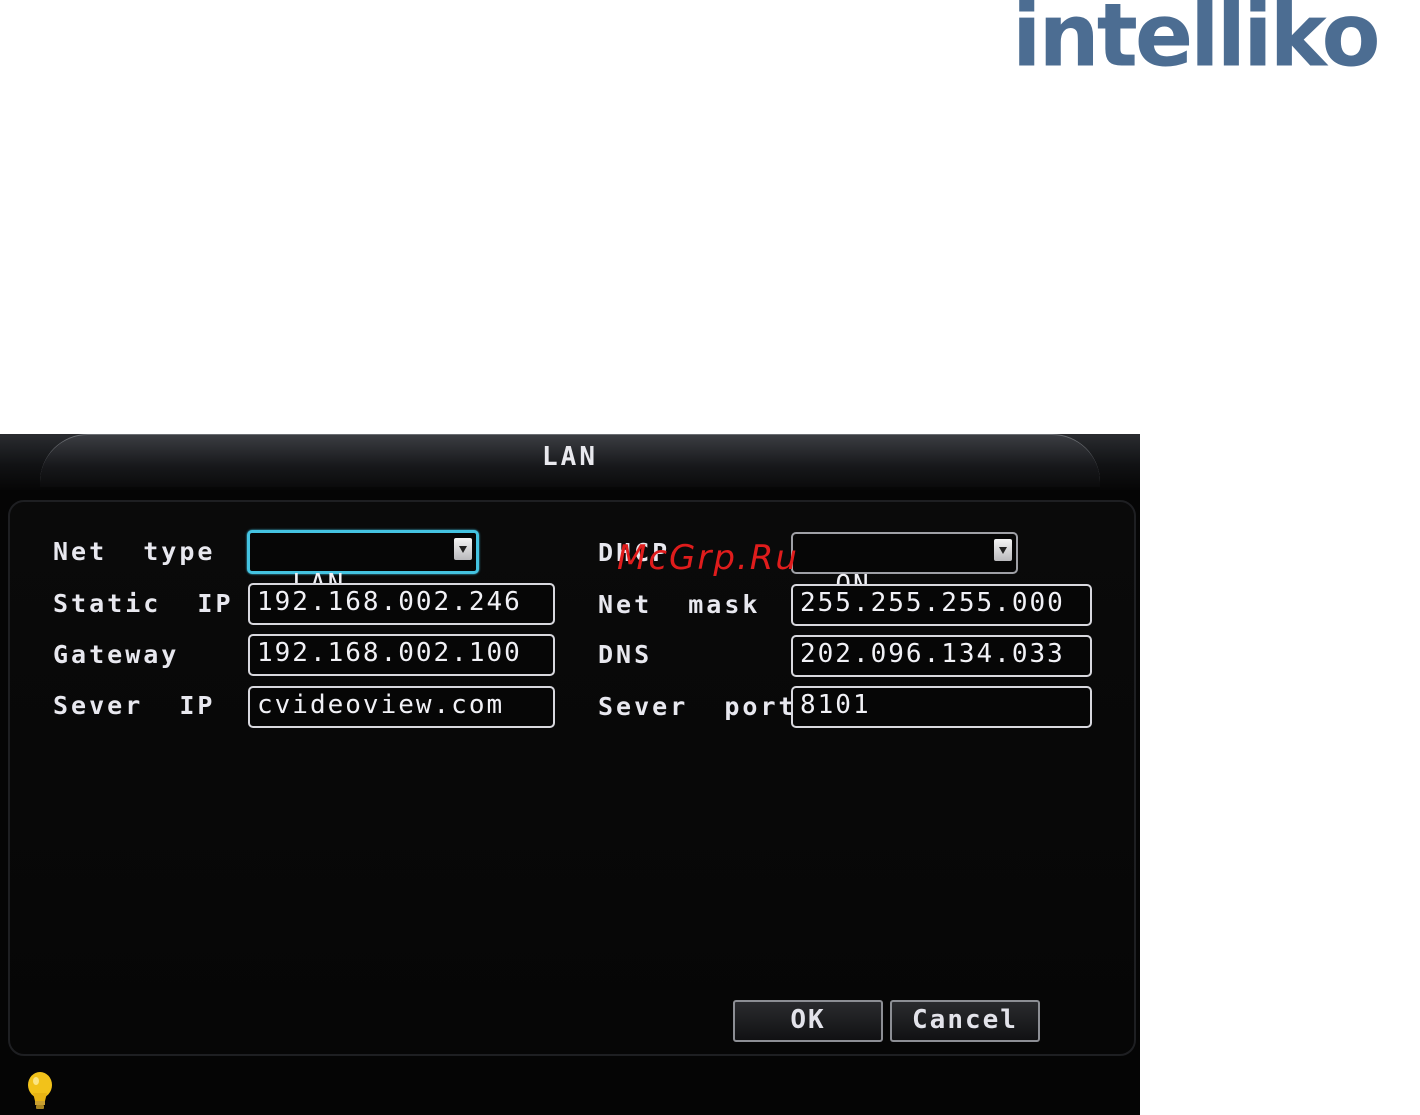  I want to click on net-type-label: Net type, so click(134, 551).